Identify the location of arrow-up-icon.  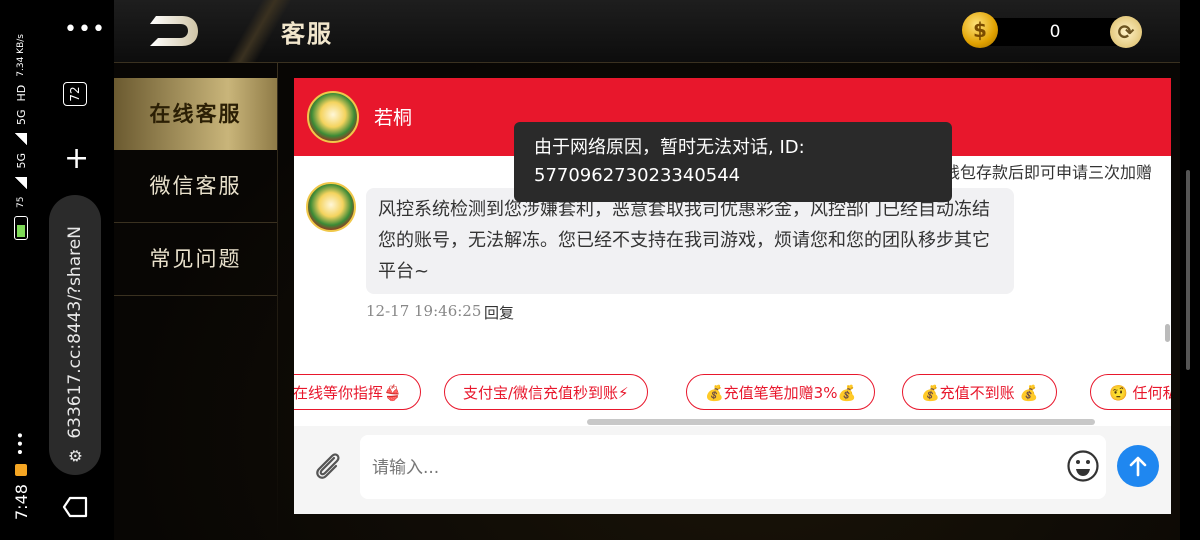
(1138, 466).